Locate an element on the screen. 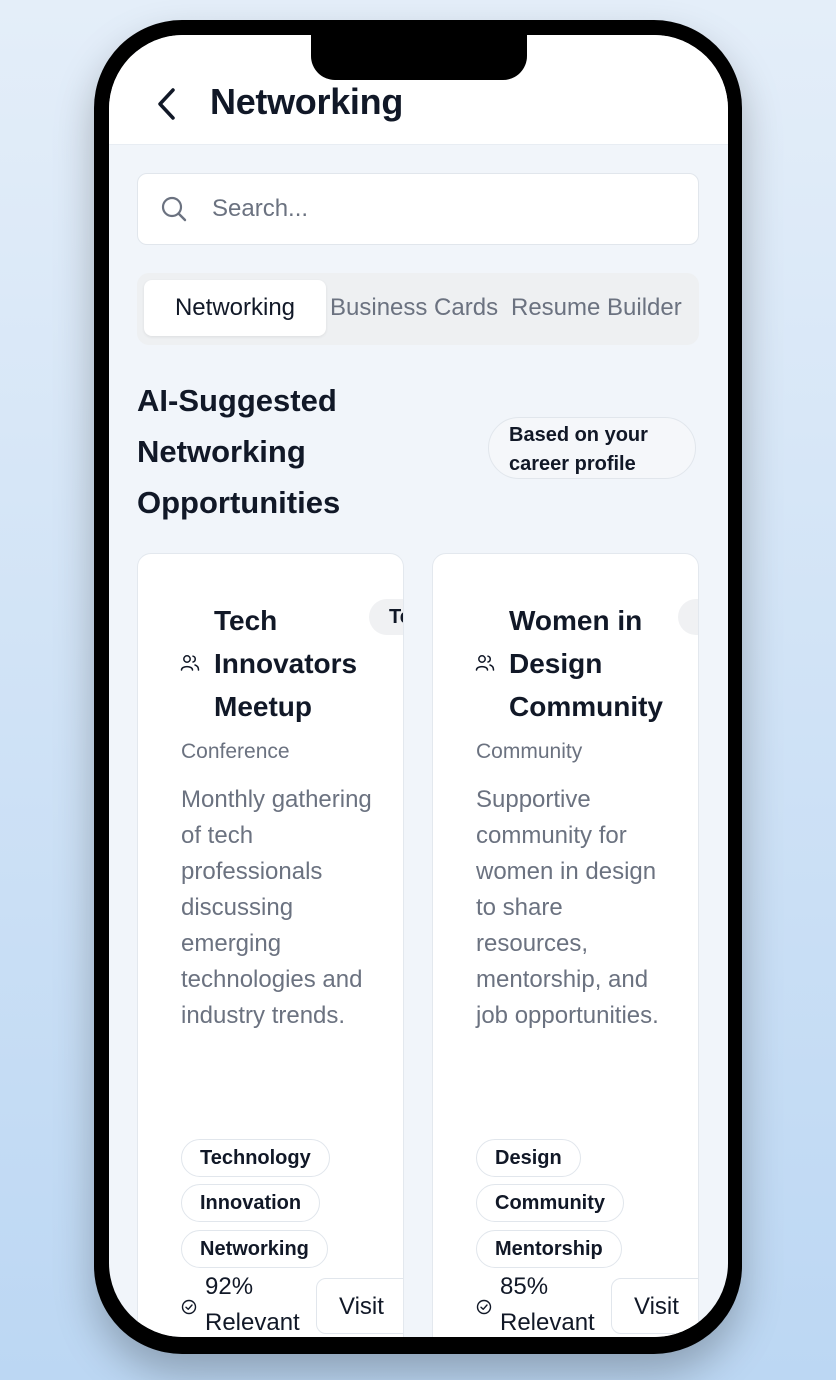 The image size is (836, 1380). back-button is located at coordinates (166, 104).